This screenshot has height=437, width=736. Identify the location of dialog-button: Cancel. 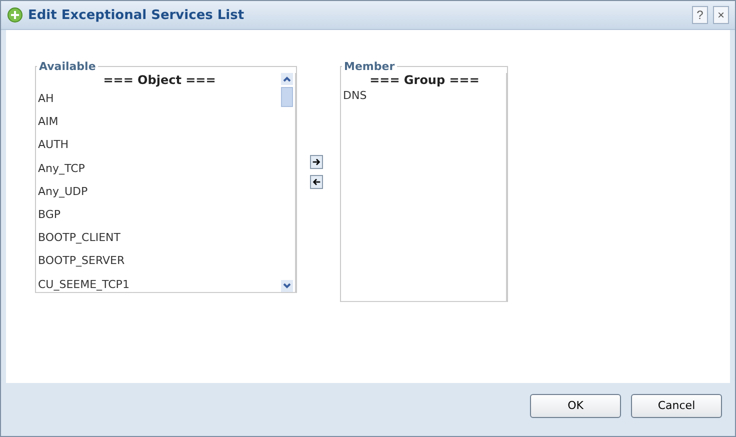
(676, 406).